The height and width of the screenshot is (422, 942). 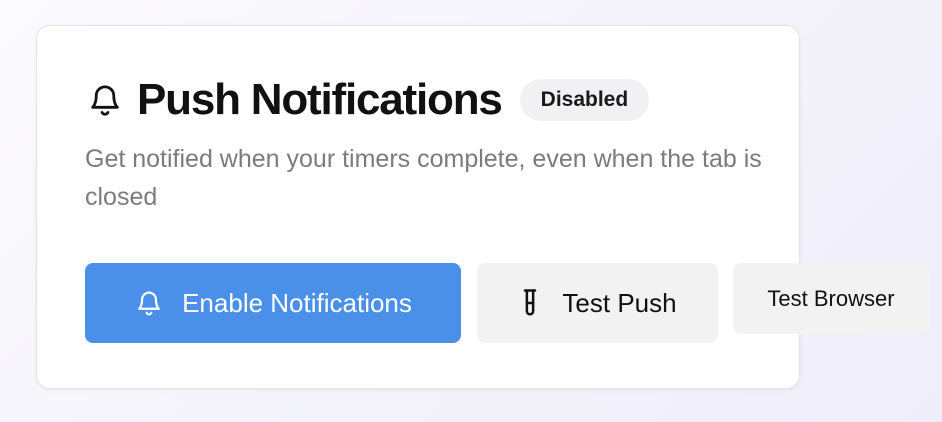 What do you see at coordinates (530, 303) in the screenshot?
I see `test-tube-icon` at bounding box center [530, 303].